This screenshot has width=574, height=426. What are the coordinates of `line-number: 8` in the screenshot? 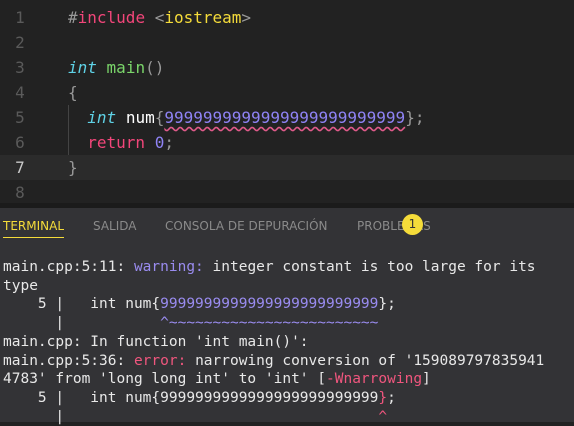 It's located at (20, 192).